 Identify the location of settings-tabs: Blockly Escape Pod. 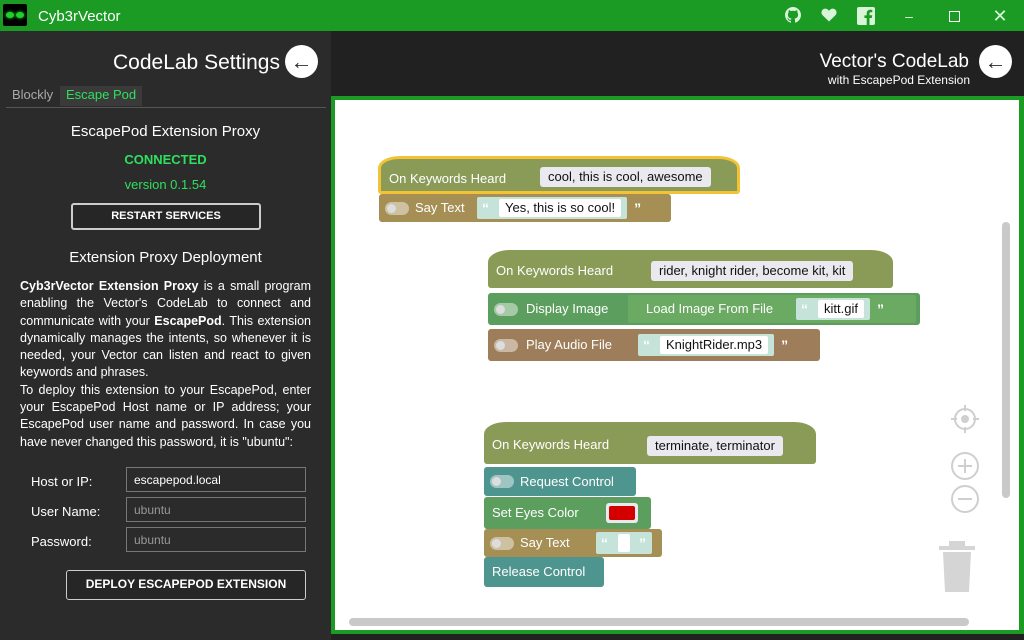
(166, 96).